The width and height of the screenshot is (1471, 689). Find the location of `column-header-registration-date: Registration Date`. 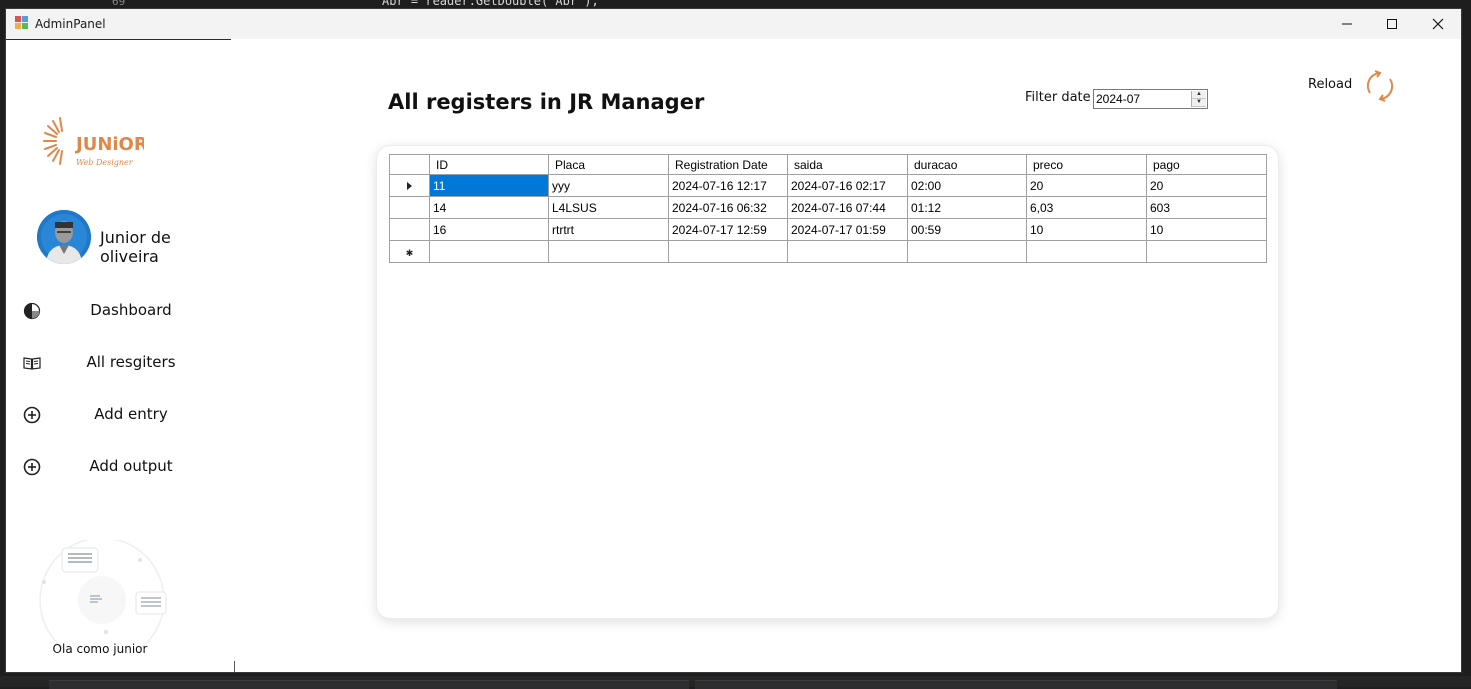

column-header-registration-date: Registration Date is located at coordinates (728, 164).